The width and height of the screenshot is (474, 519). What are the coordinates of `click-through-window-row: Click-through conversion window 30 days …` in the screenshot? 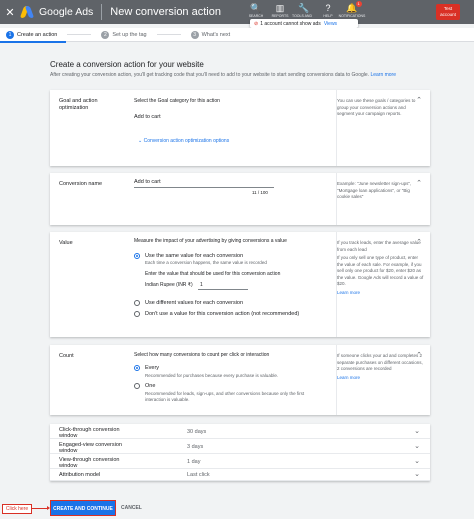 It's located at (240, 431).